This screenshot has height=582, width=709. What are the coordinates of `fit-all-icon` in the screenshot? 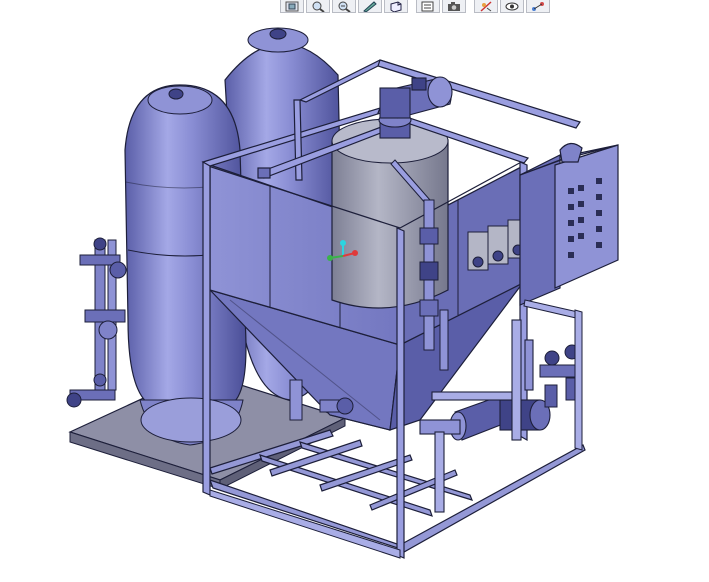 It's located at (292, 6).